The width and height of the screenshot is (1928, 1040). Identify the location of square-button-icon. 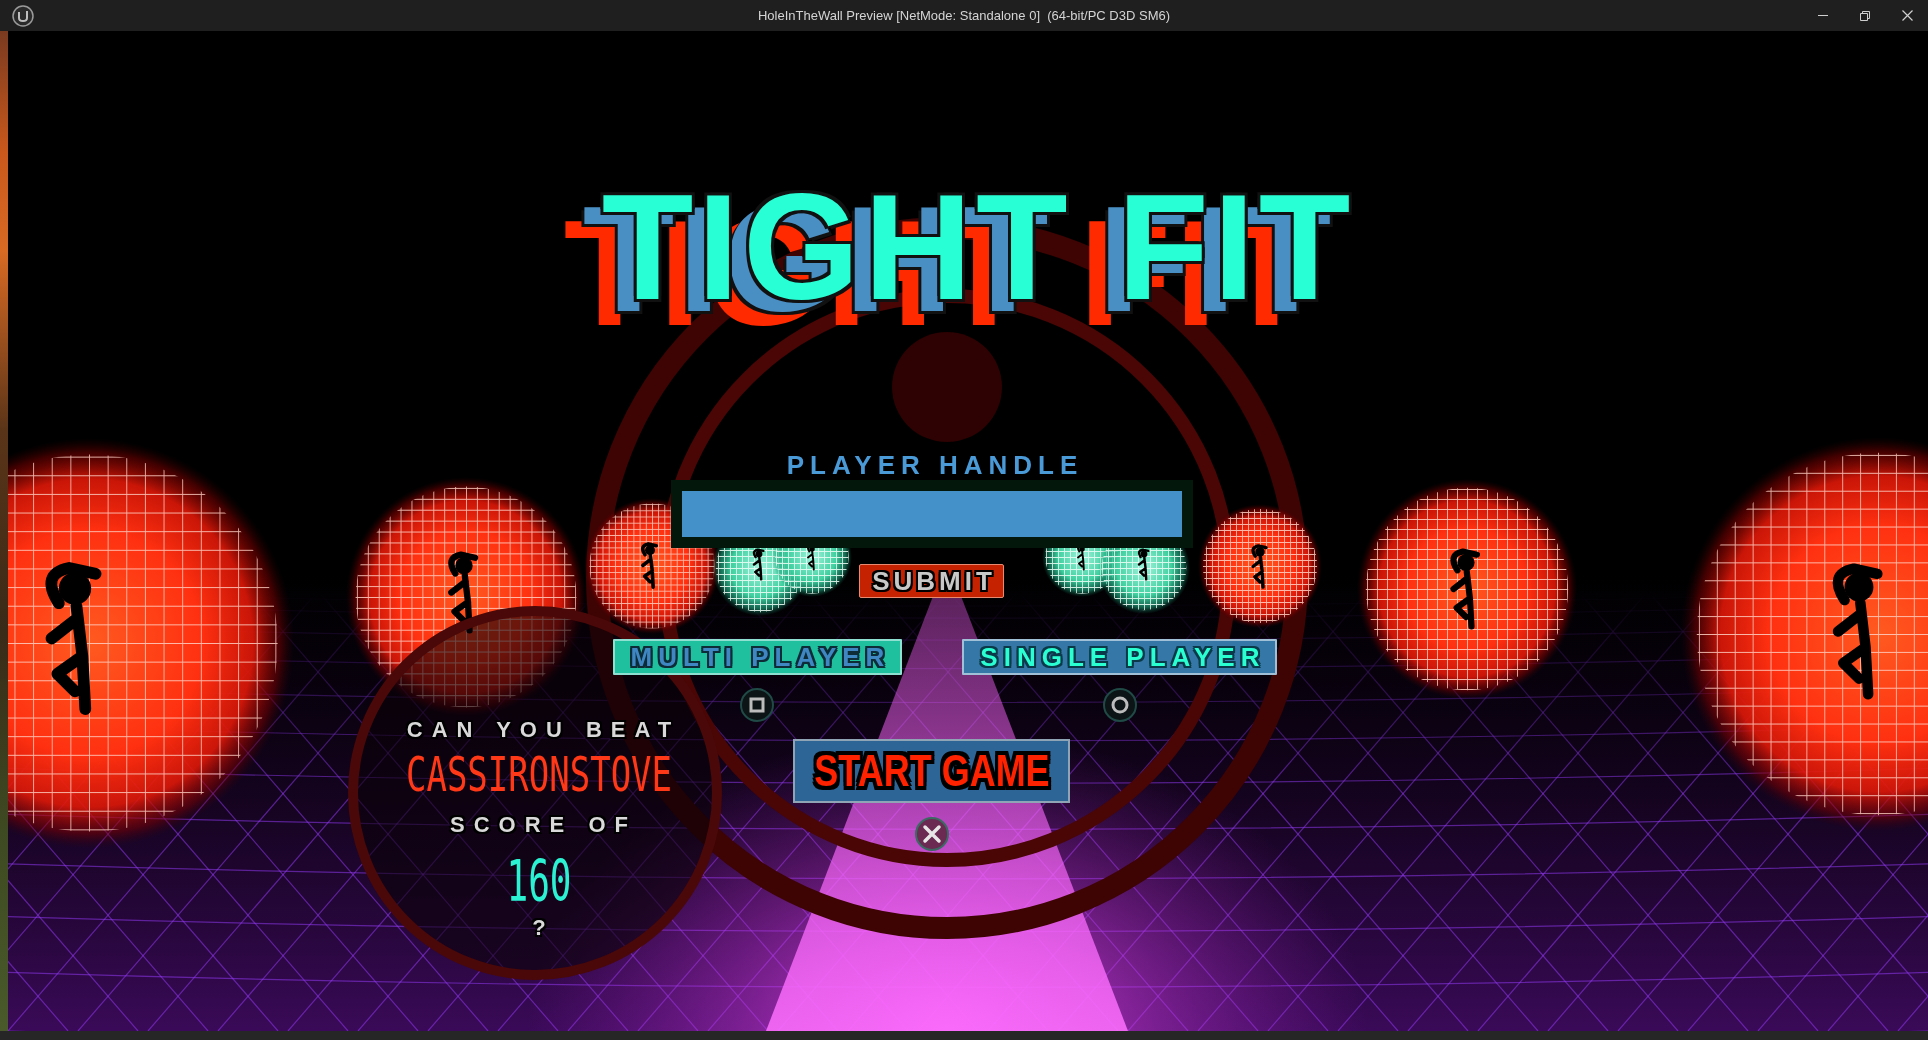
(757, 705).